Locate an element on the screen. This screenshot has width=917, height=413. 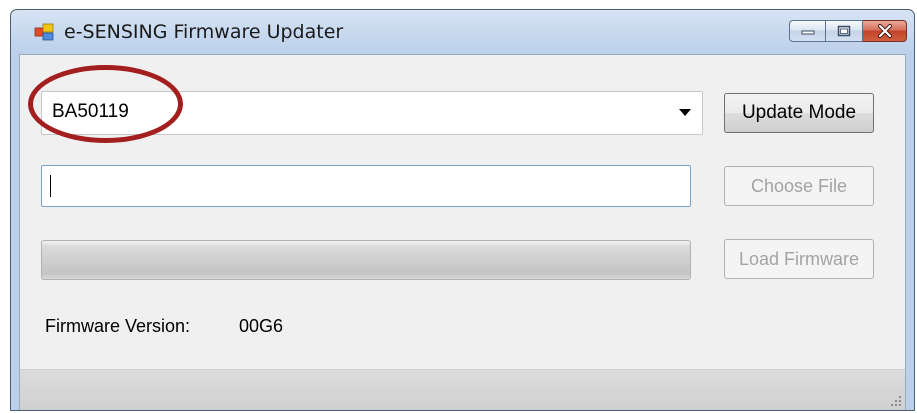
firmware-version-value: 00G6 is located at coordinates (261, 326).